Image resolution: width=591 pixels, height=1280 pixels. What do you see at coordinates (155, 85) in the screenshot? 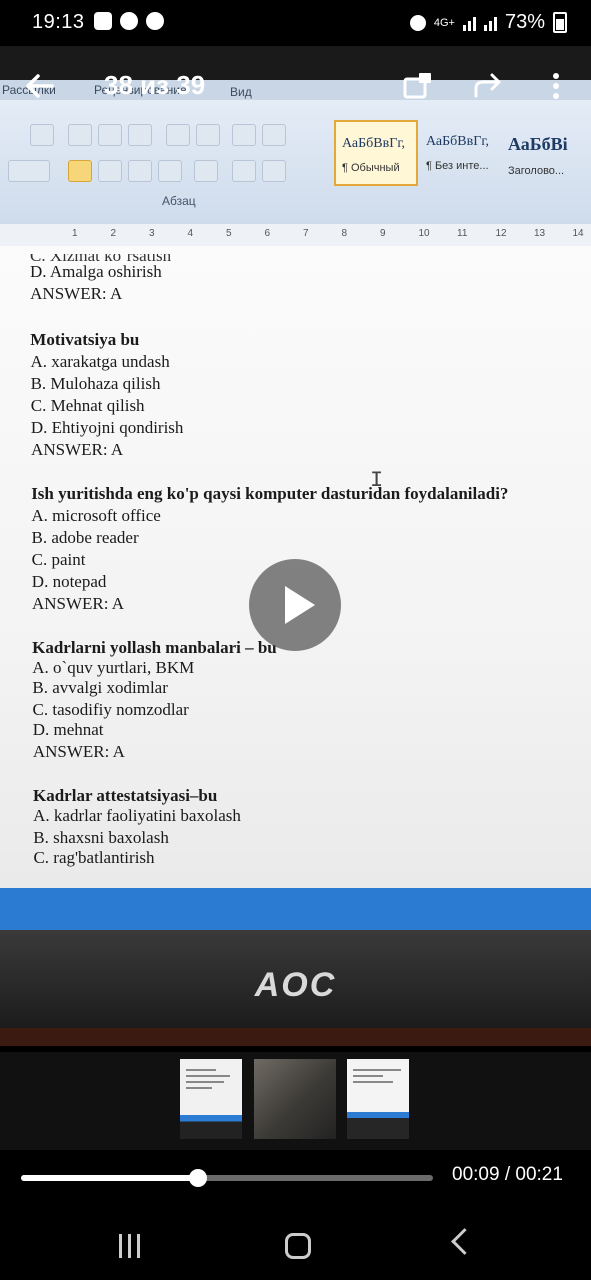
I see `photo-counter: 38 из 39` at bounding box center [155, 85].